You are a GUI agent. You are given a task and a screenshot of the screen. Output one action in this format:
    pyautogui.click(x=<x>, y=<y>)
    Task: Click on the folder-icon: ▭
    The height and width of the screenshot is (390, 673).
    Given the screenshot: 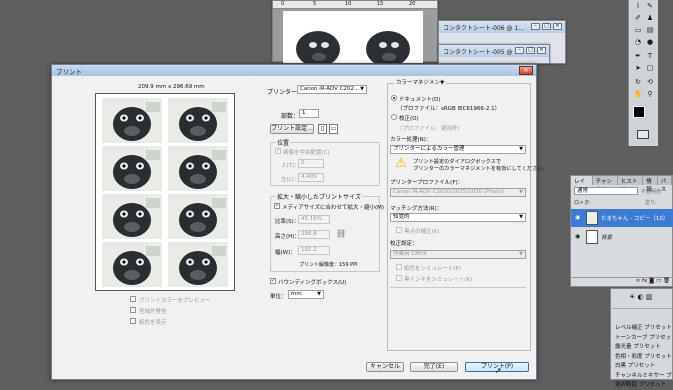 What is the action you would take?
    pyautogui.click(x=658, y=281)
    